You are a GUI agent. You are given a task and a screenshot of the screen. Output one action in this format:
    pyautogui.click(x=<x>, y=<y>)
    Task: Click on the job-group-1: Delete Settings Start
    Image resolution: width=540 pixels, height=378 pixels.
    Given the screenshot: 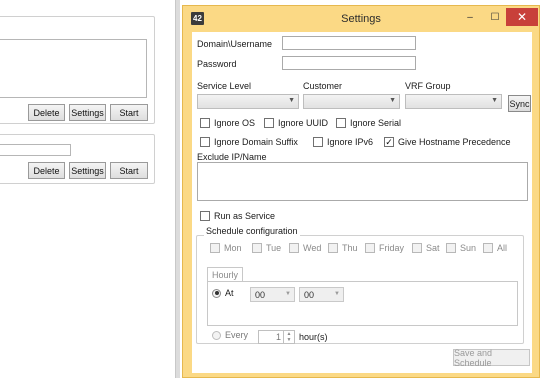 What is the action you would take?
    pyautogui.click(x=77, y=70)
    